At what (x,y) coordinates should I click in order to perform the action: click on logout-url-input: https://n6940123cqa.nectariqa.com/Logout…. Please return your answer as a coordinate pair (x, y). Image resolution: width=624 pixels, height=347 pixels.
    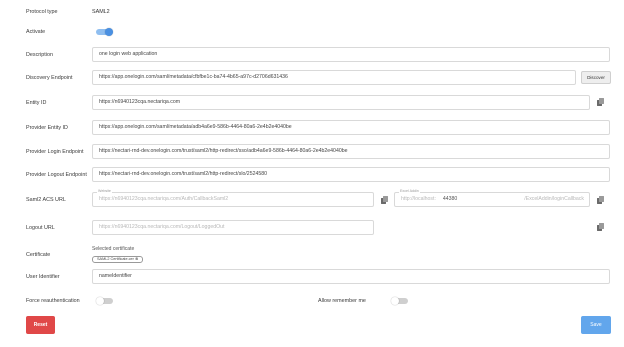
    Looking at the image, I should click on (233, 227).